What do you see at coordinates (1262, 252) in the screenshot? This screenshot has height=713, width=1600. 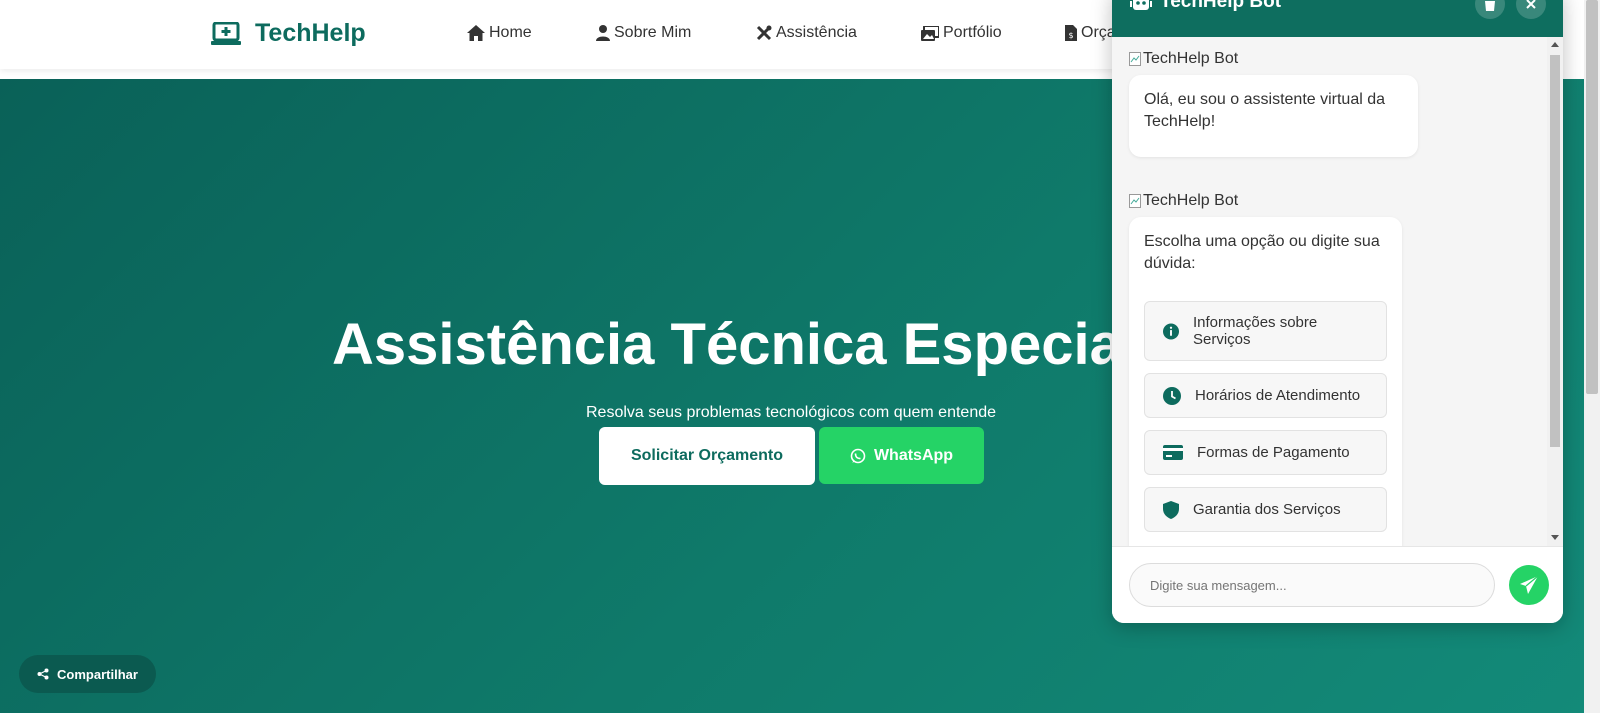 I see `bot-message-text: Escolha uma opção ou digite sua dúvida:` at bounding box center [1262, 252].